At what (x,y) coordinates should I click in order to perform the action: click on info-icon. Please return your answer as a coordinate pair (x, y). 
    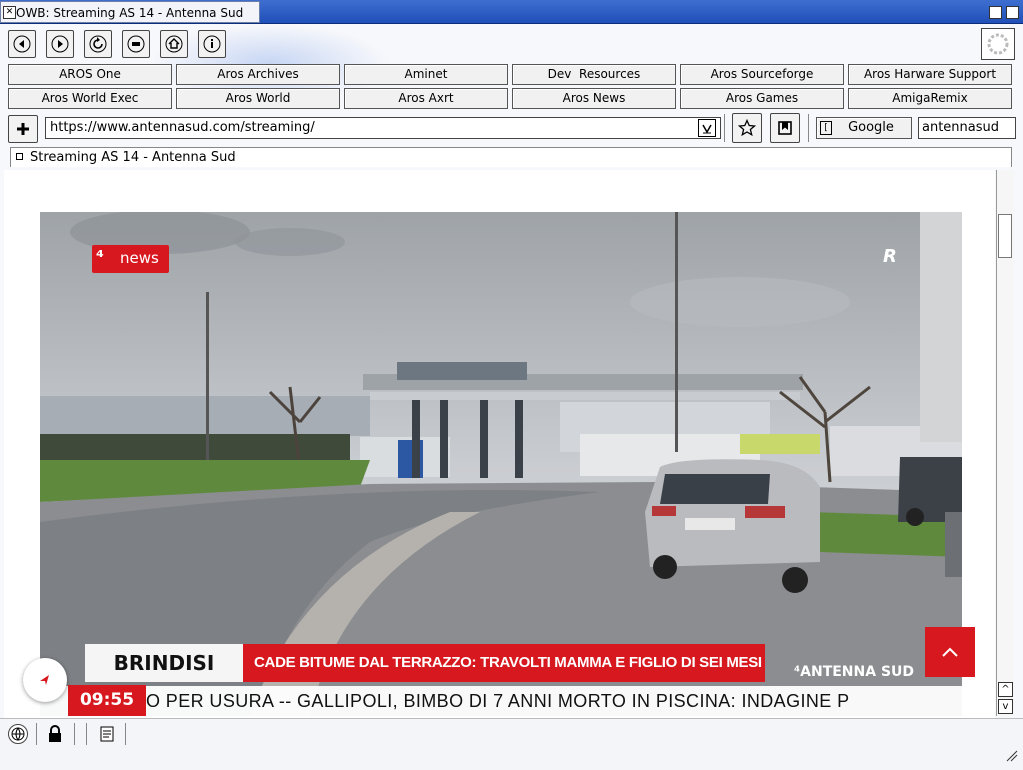
    Looking at the image, I should click on (212, 44).